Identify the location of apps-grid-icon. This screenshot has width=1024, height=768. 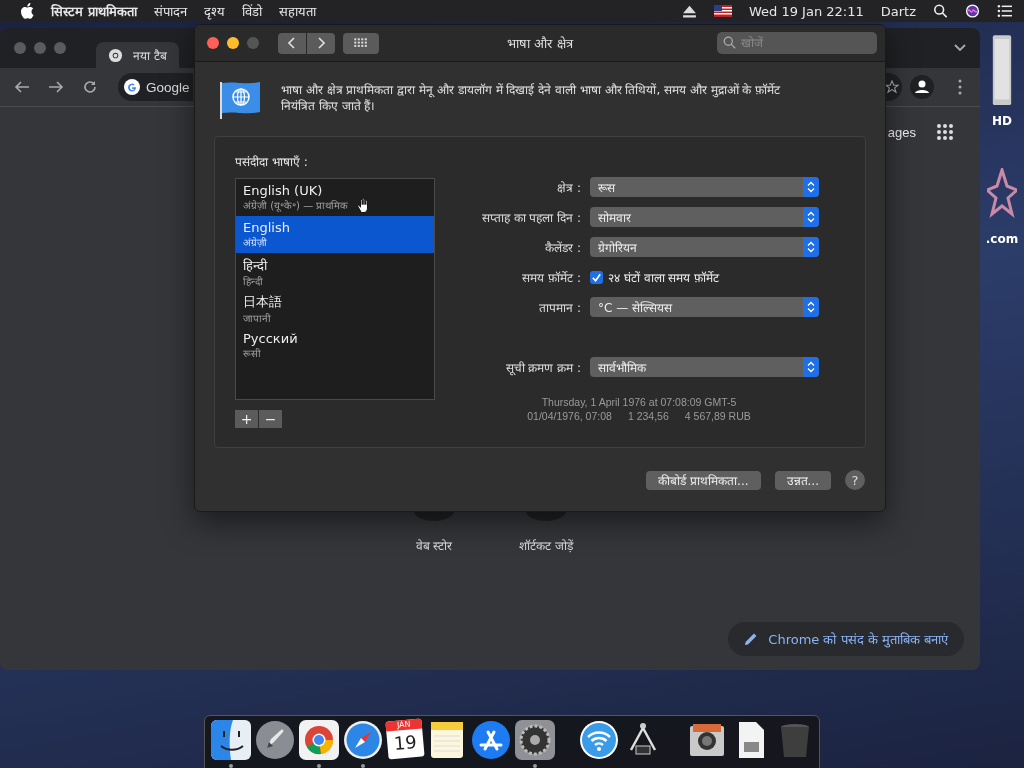
(945, 132).